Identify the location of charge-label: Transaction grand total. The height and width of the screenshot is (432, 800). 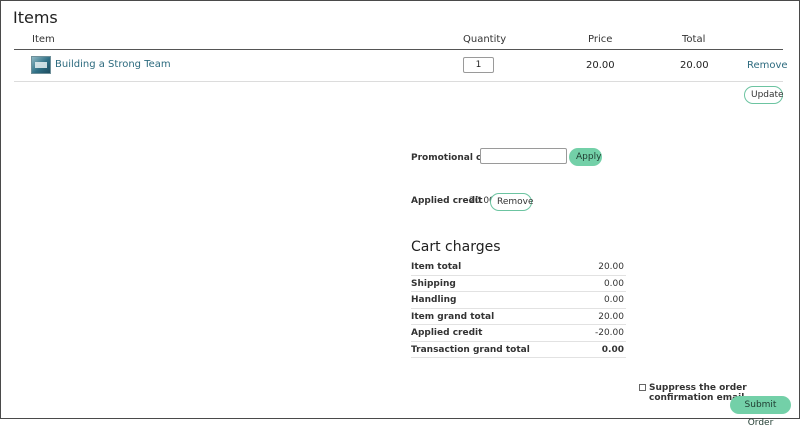
(470, 349).